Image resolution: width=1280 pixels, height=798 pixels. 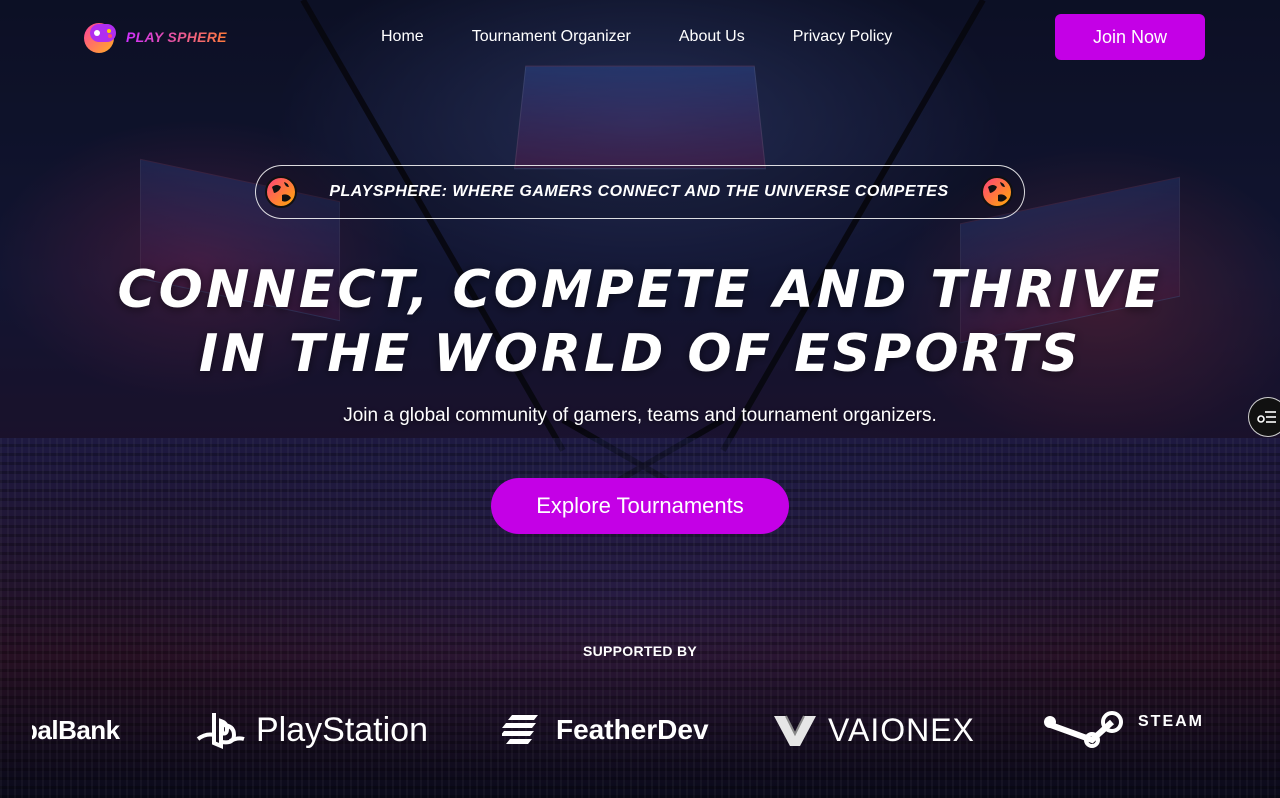 What do you see at coordinates (551, 37) in the screenshot?
I see `nav-link-tournament-organizer: Tournament Organizer` at bounding box center [551, 37].